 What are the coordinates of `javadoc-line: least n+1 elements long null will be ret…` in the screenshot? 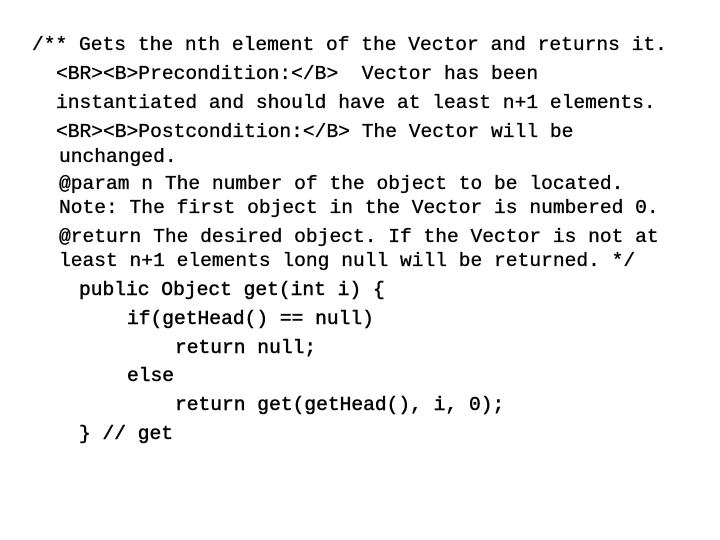 It's located at (347, 261).